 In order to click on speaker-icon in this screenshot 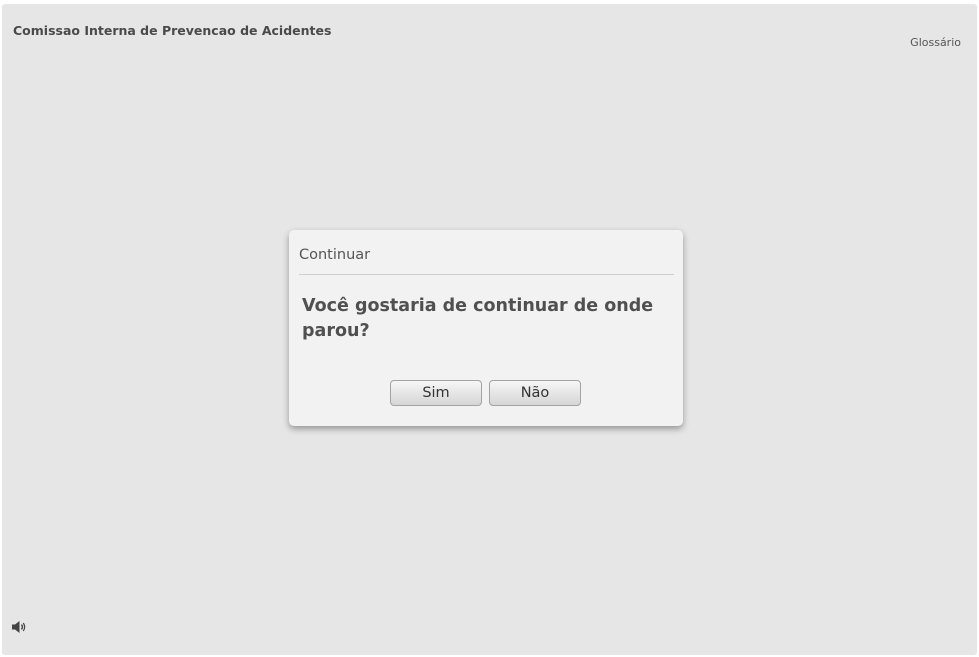, I will do `click(19, 627)`.